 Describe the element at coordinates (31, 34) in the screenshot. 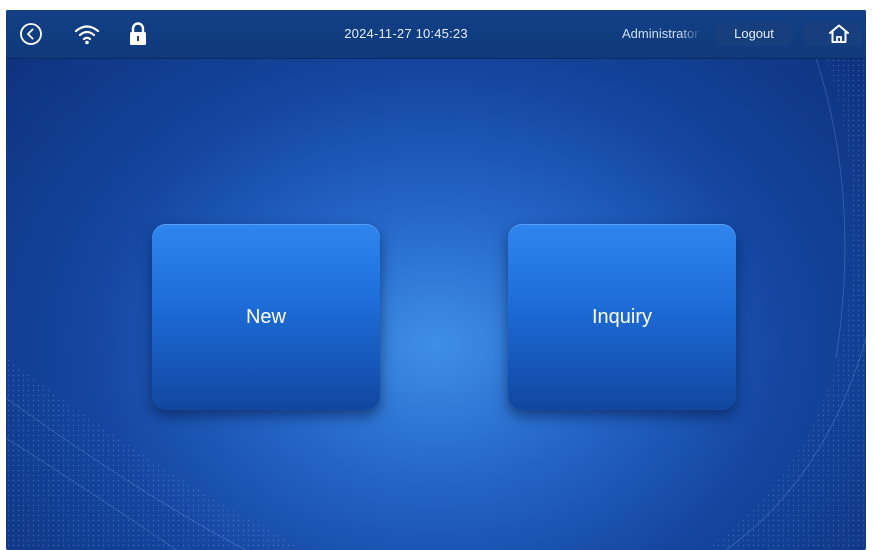

I see `back-icon` at that location.